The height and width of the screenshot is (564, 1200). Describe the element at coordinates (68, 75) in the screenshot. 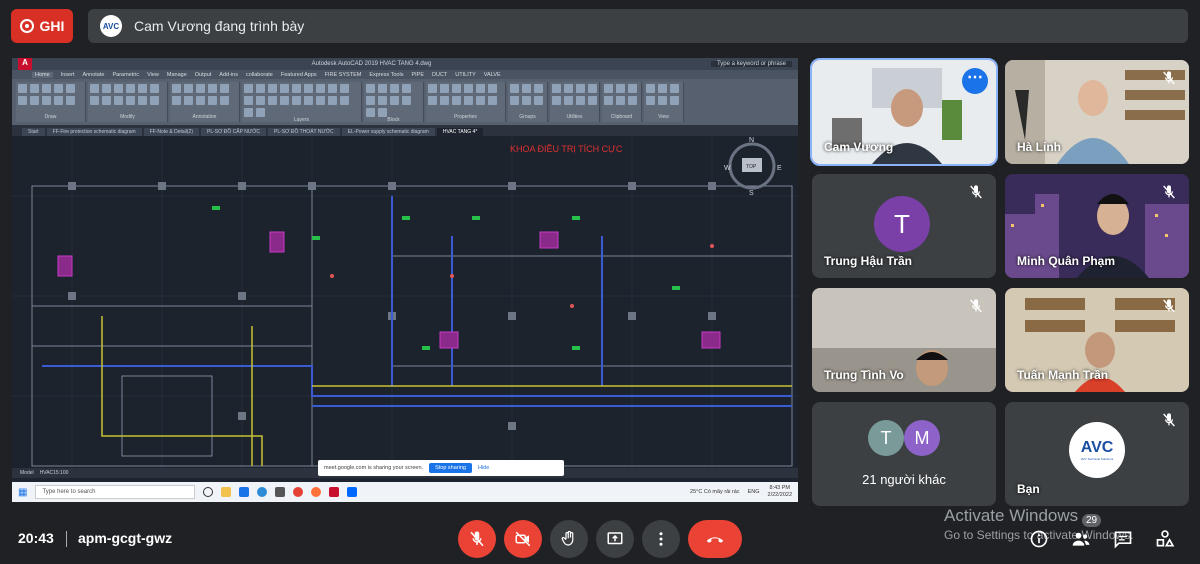

I see `ribbon-tab: Insert` at that location.